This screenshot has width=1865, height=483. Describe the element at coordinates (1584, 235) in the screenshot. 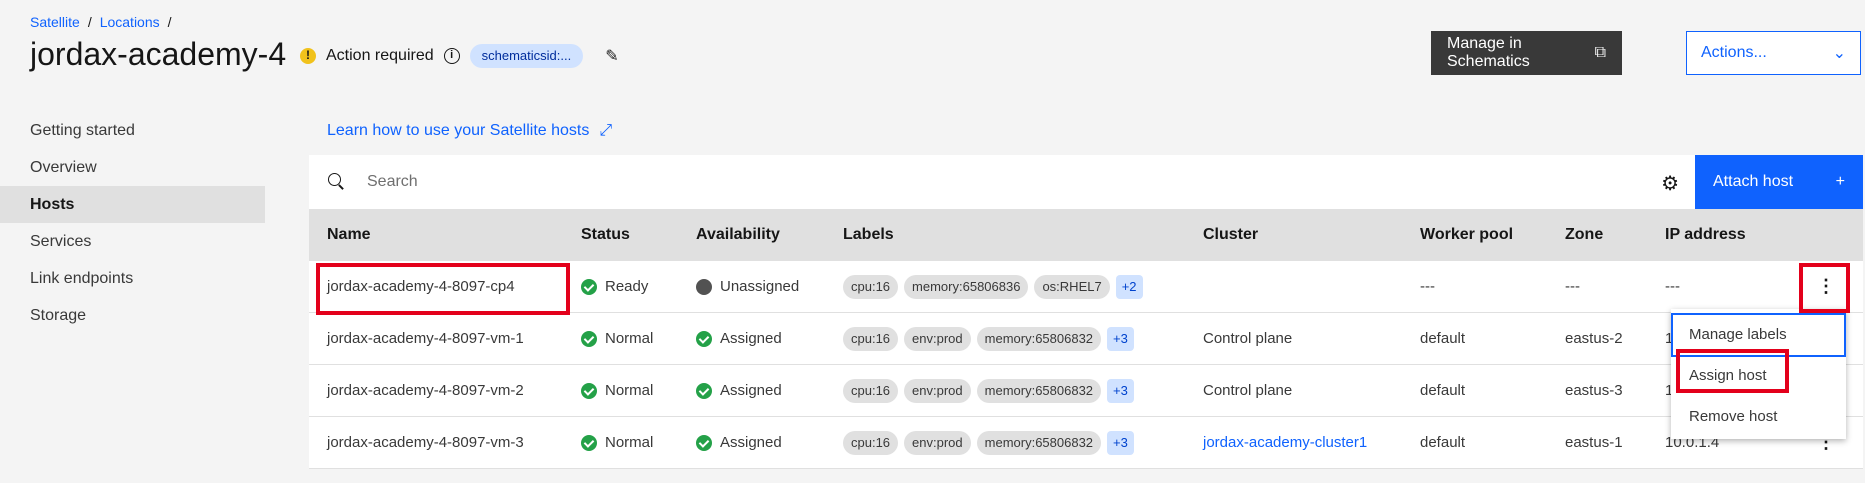

I see `header-zone: Zone` at that location.